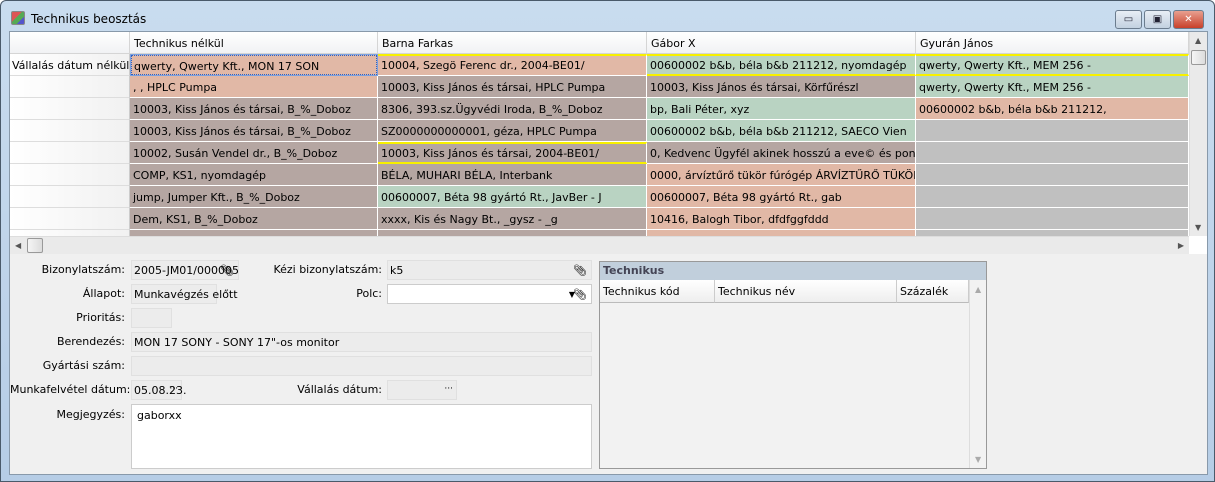  I want to click on munkafelvetel-value: 05.08.23., so click(160, 390).